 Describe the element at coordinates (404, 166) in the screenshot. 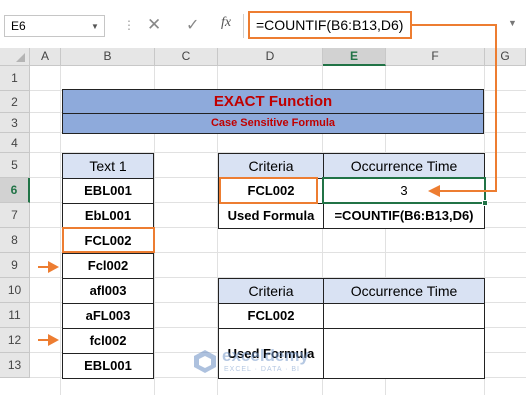

I see `table1-occurrence-header: Occurrence Time` at that location.